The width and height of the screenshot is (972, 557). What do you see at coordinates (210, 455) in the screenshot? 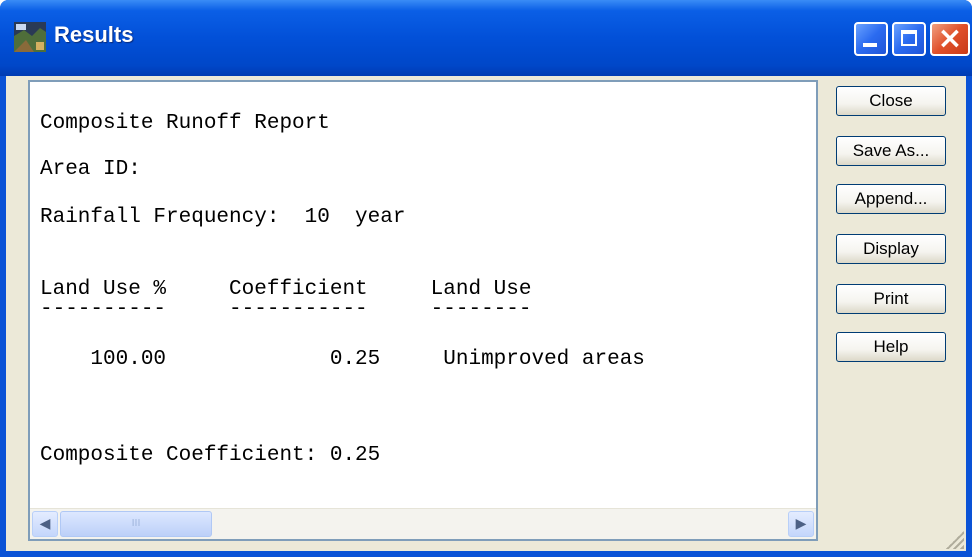
I see `composite-coefficient-line: Composite Coefficient: 0.25` at bounding box center [210, 455].